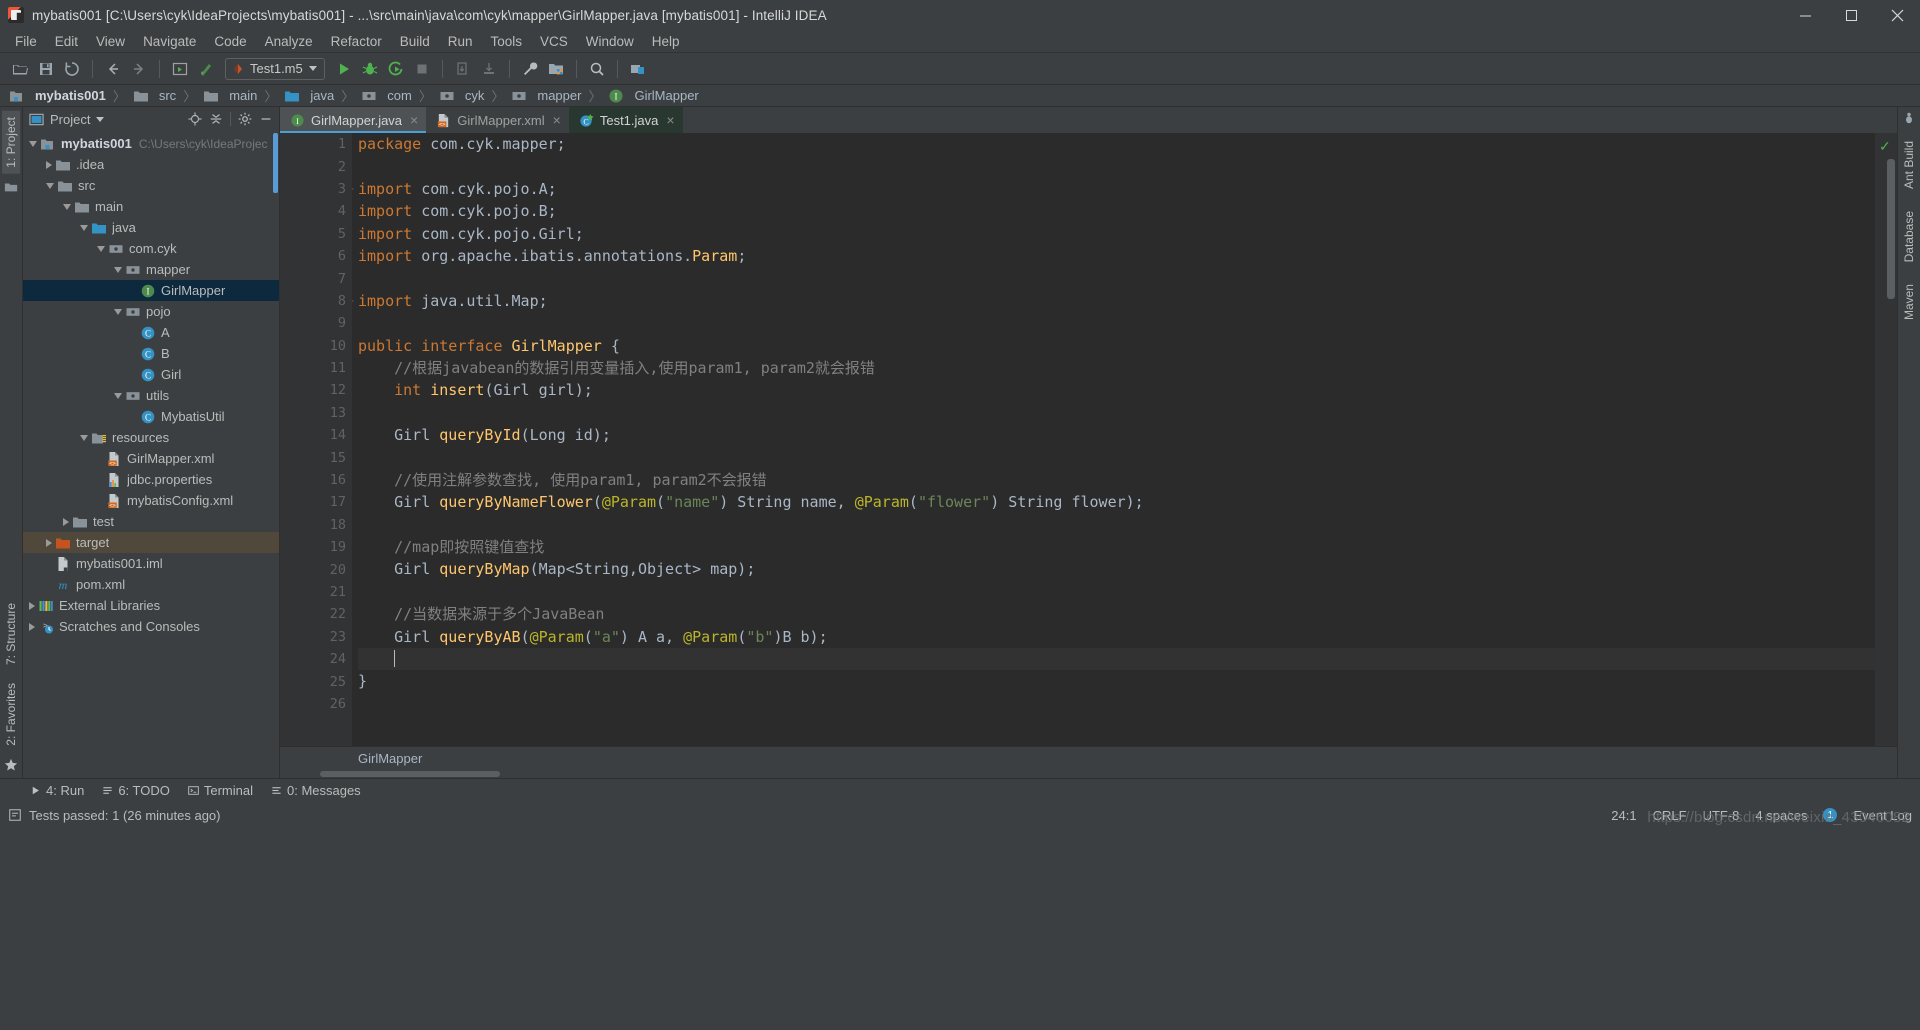 The image size is (1920, 1030). What do you see at coordinates (1116, 346) in the screenshot?
I see `code-line-10: public interface GirlMapper {` at bounding box center [1116, 346].